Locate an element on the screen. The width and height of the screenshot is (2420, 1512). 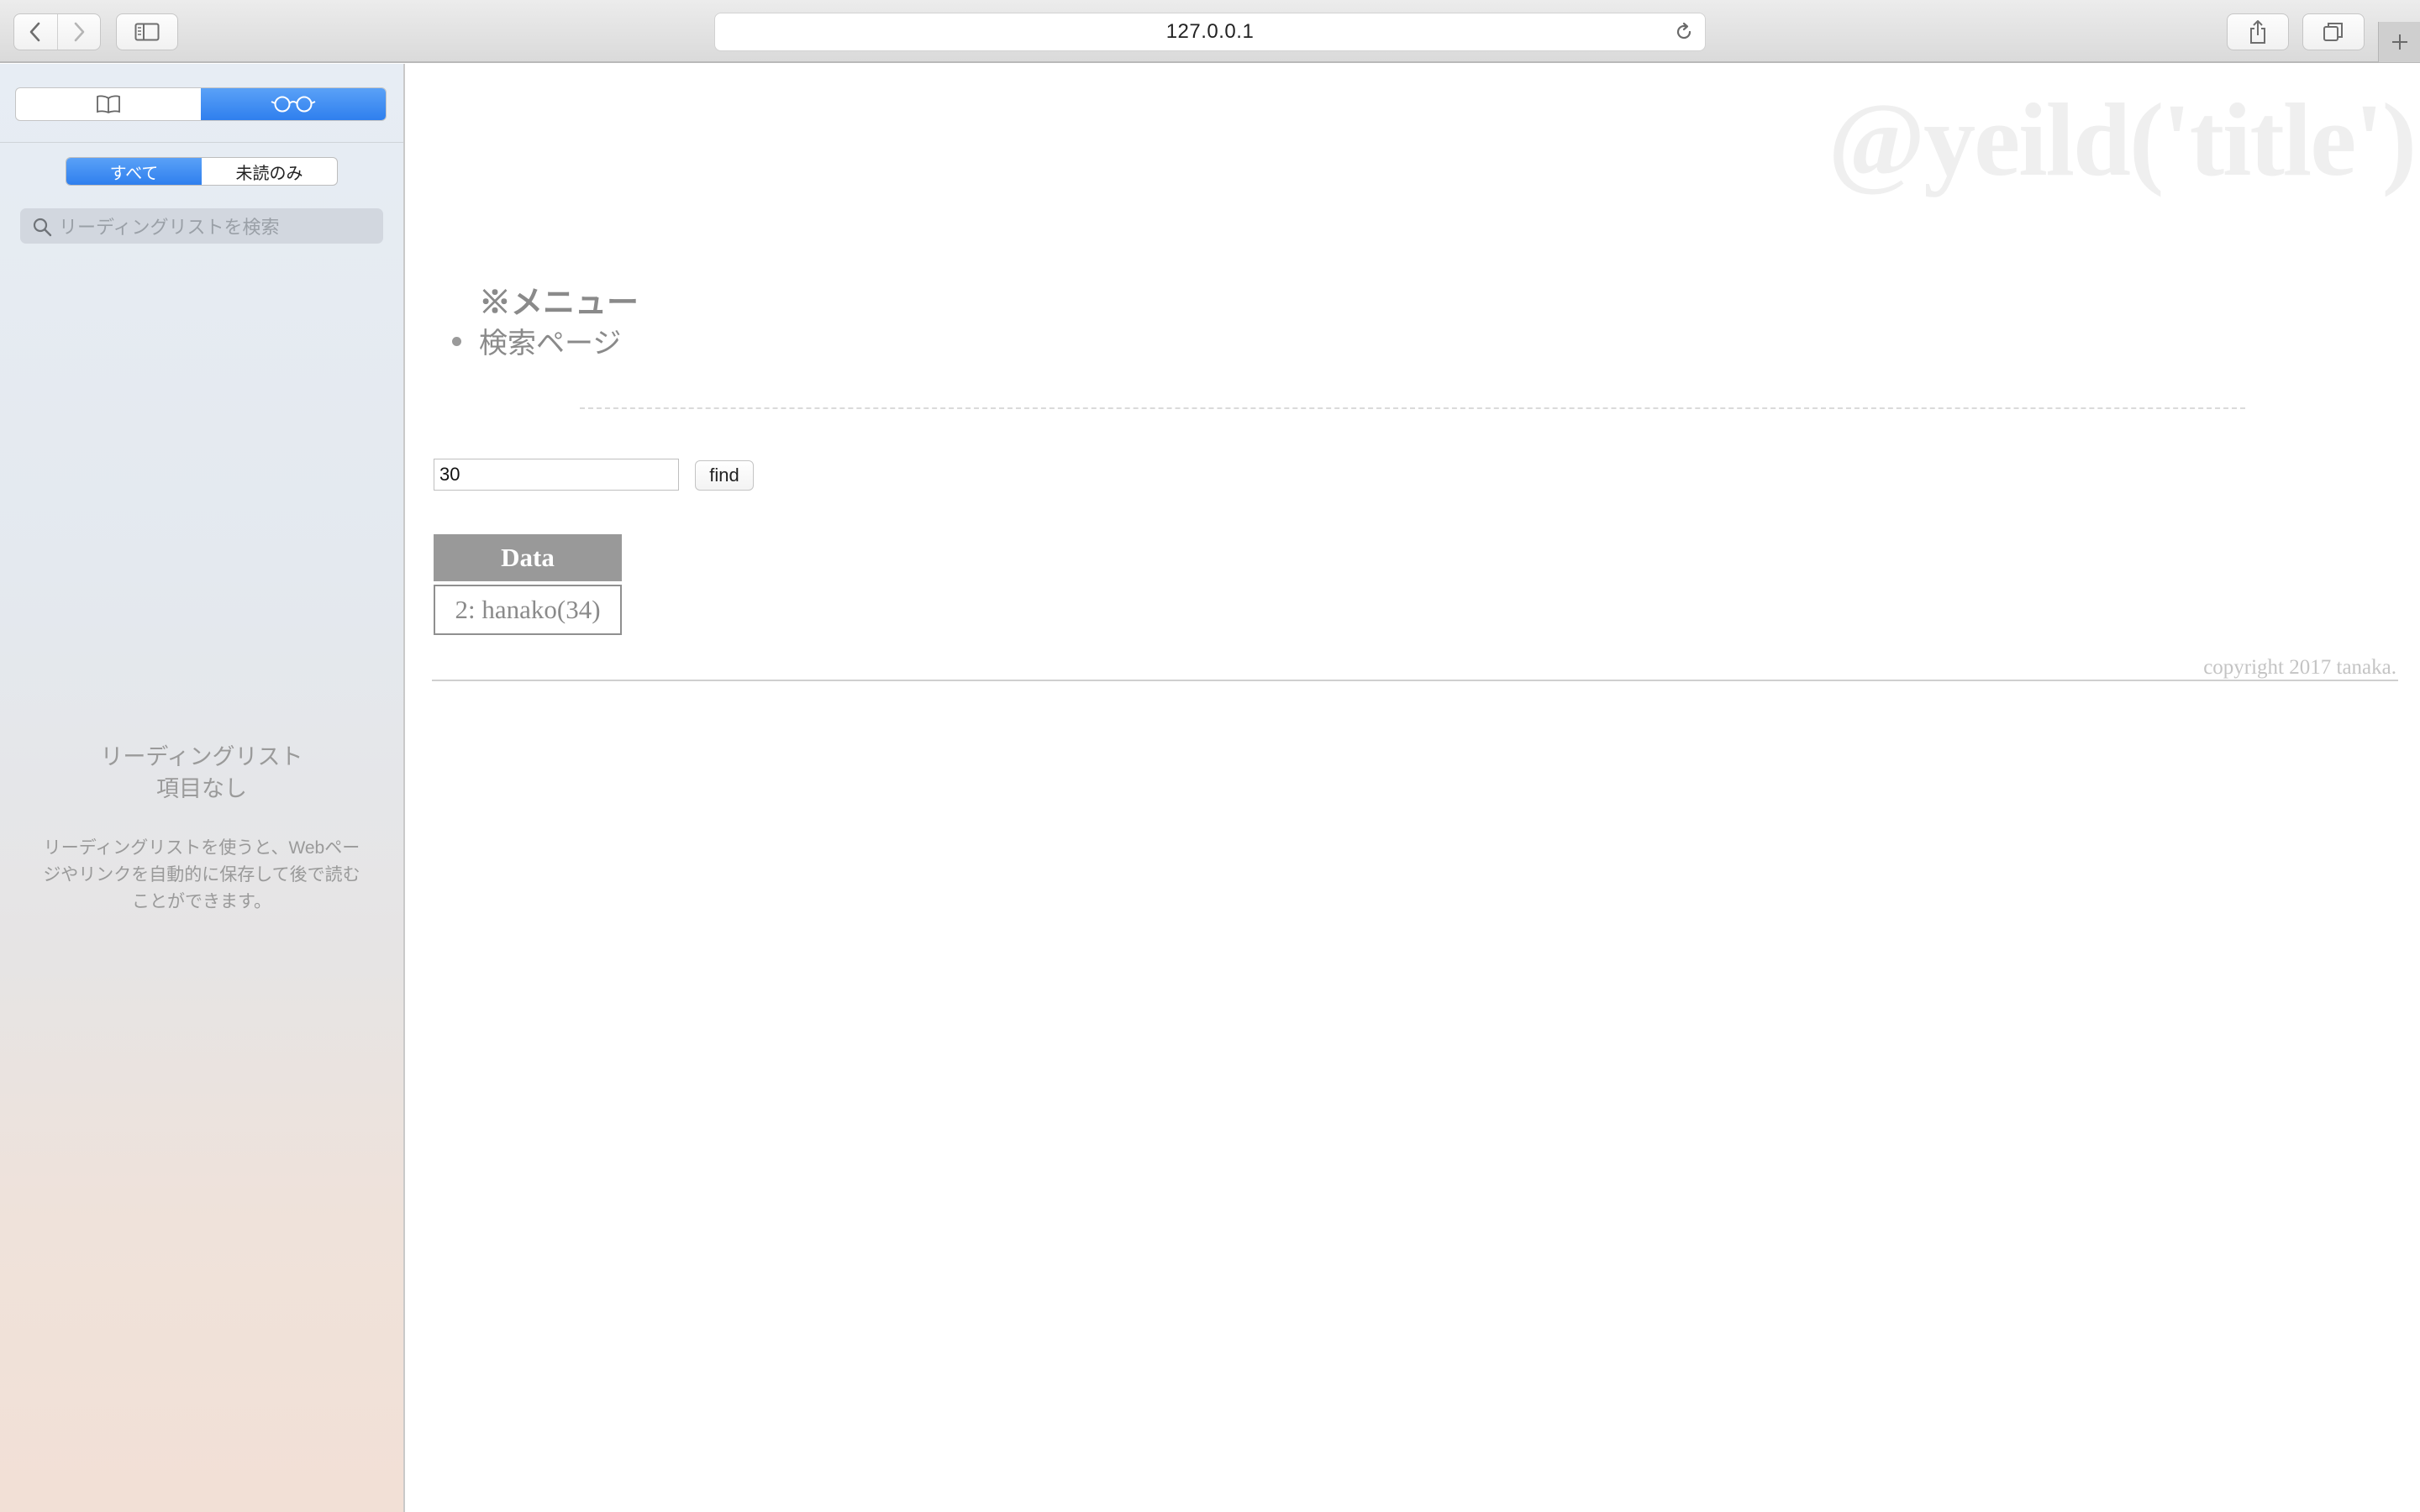
empty-title-line2: 項目なし is located at coordinates (202, 788).